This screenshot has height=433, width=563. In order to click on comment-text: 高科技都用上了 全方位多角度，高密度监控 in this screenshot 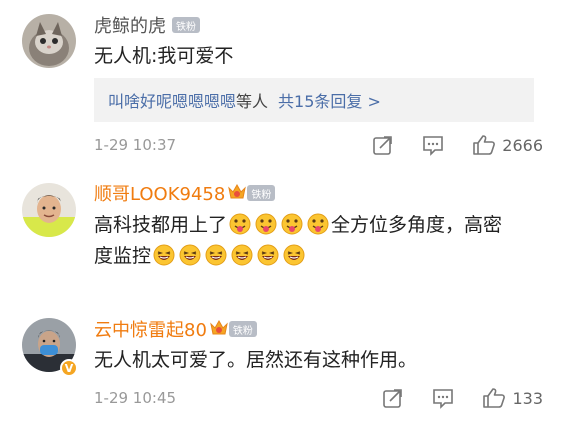, I will do `click(318, 241)`.